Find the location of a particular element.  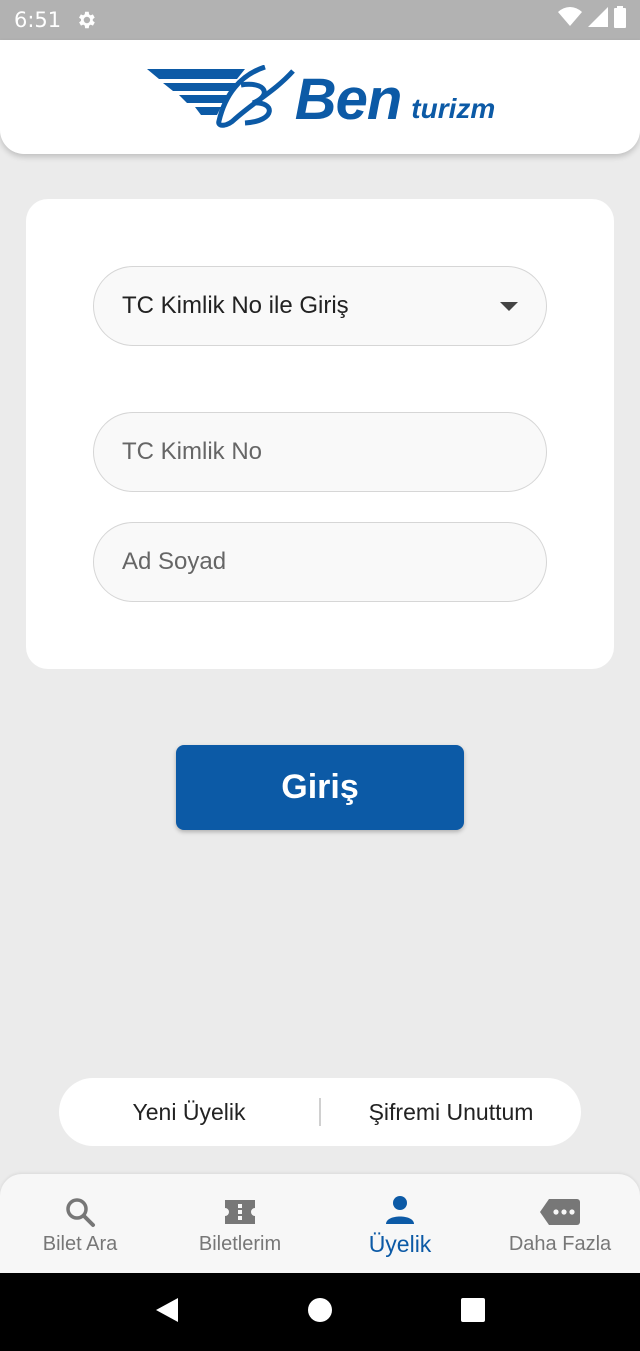

back-icon is located at coordinates (167, 1312).